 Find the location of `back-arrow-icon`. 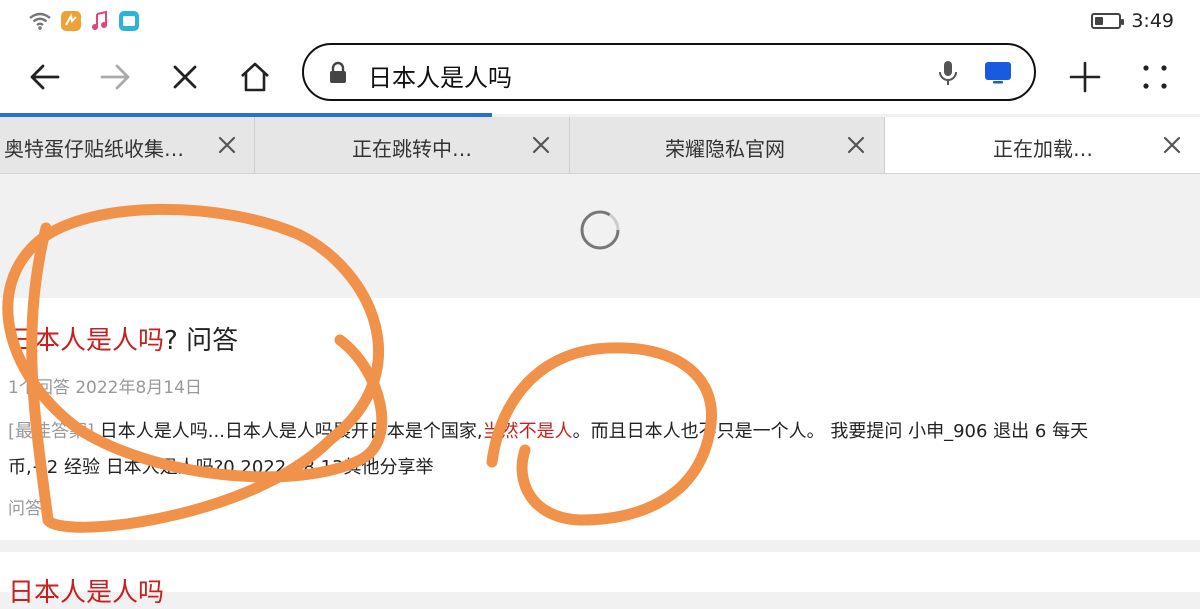

back-arrow-icon is located at coordinates (45, 77).